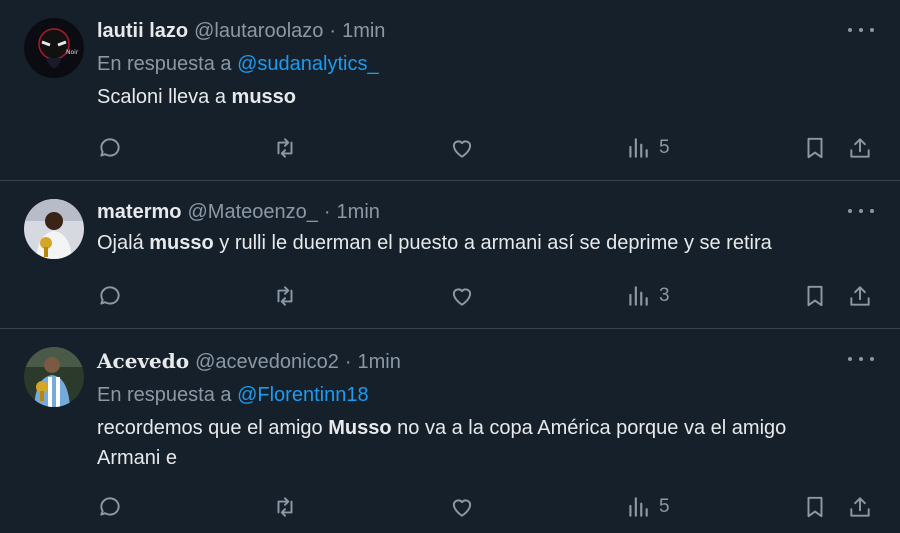 This screenshot has width=900, height=533. I want to click on reply-context: En respuesta a @Florentinn18, so click(468, 395).